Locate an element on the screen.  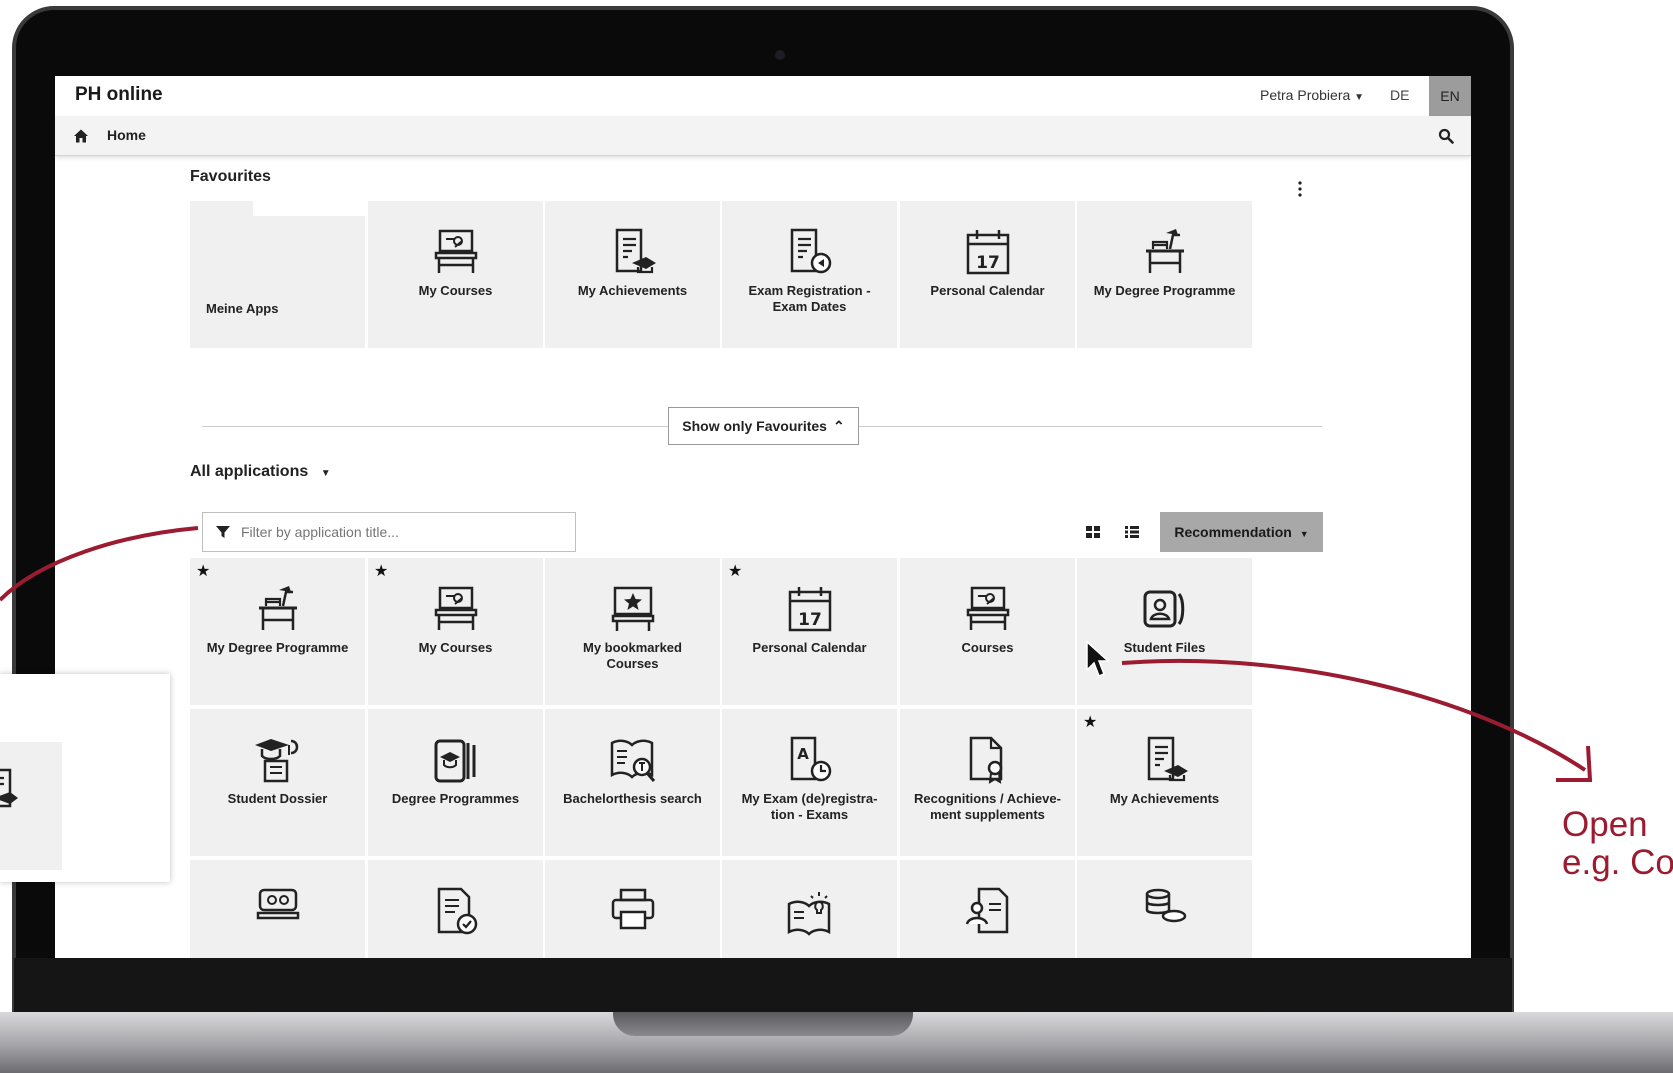
arrow-head is located at coordinates (1574, 763).